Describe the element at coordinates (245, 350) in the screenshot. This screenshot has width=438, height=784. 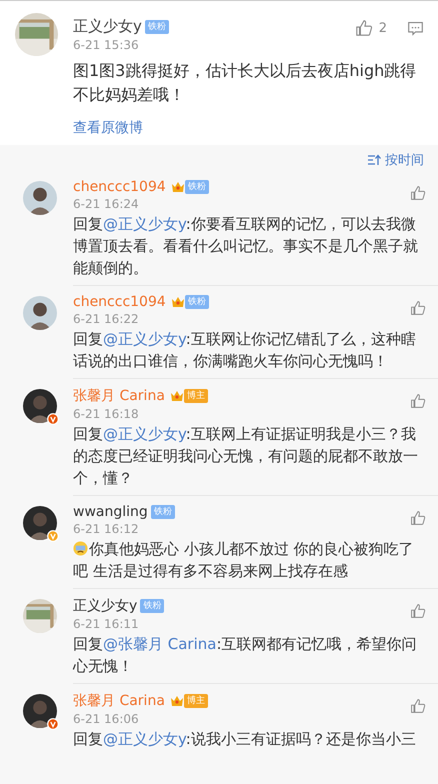
I see `comment-text: 回复@正义少女y:互联网让你记忆错乱了么，这种瞎话说的出口谁信，你满嘴跑火车你问心无愧吗！` at that location.